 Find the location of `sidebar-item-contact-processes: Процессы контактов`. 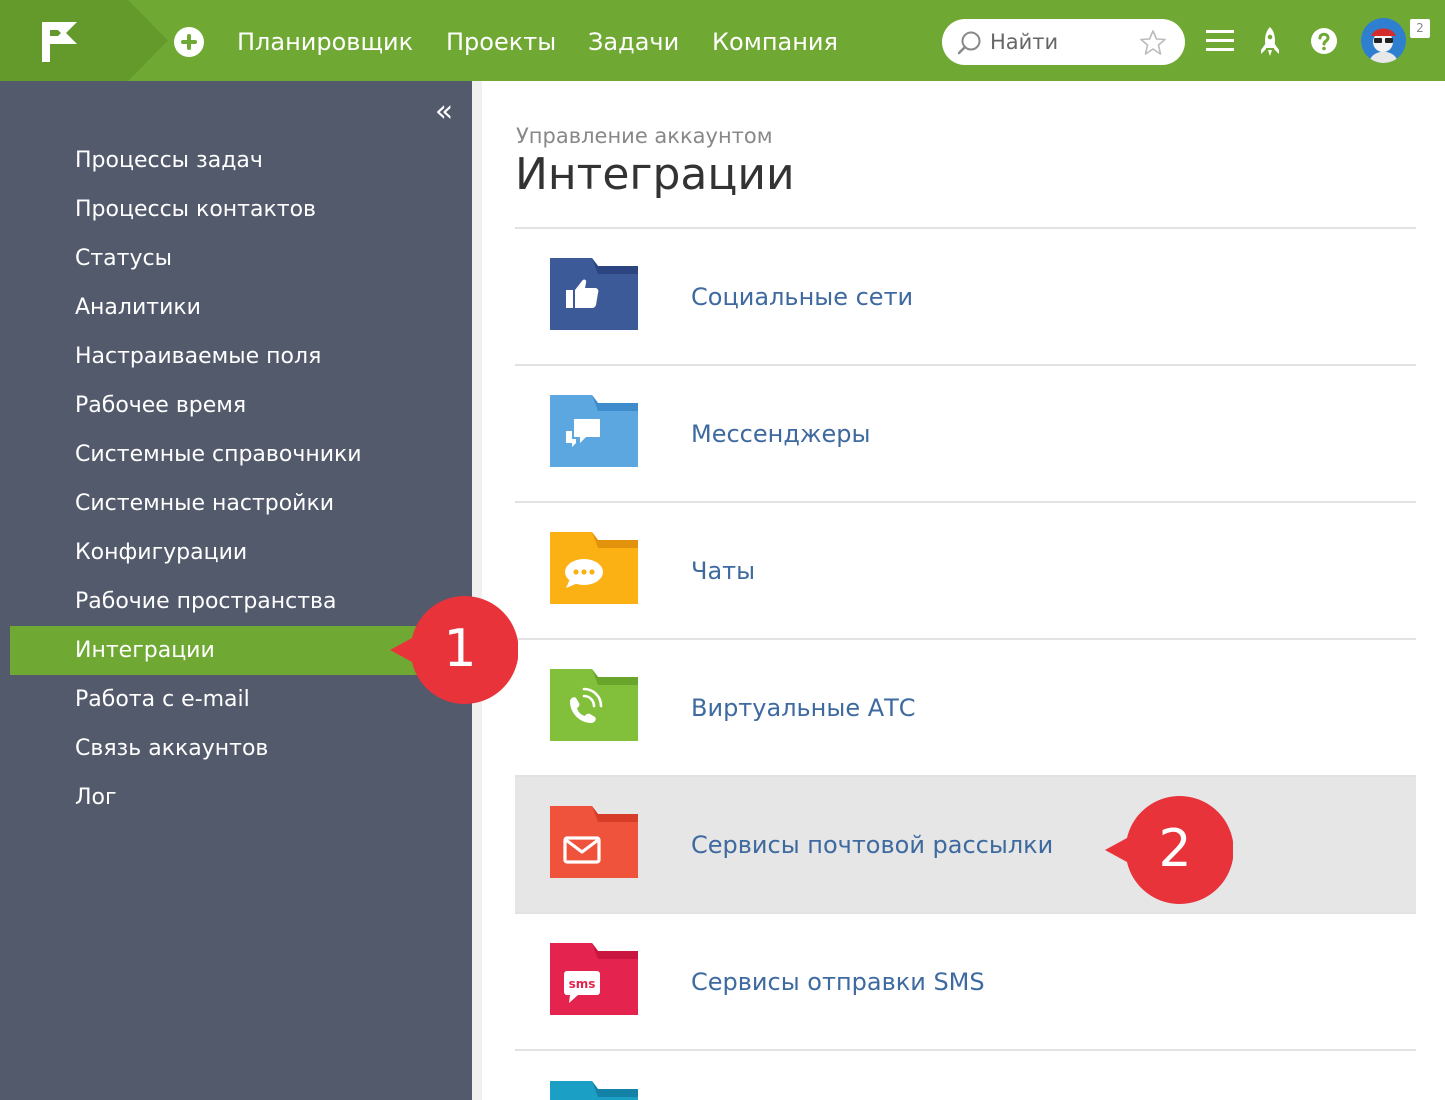

sidebar-item-contact-processes: Процессы контактов is located at coordinates (241, 209).